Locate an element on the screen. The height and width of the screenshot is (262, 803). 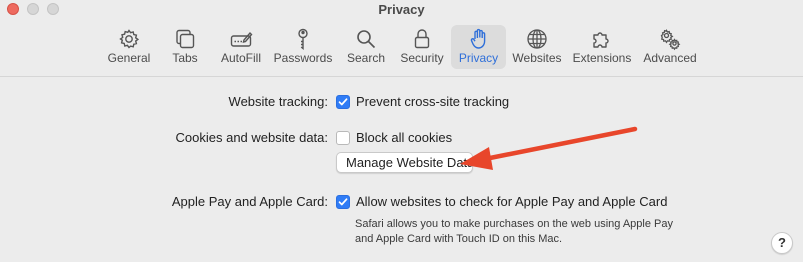
tab-passwords-label: Passwords is located at coordinates (303, 58).